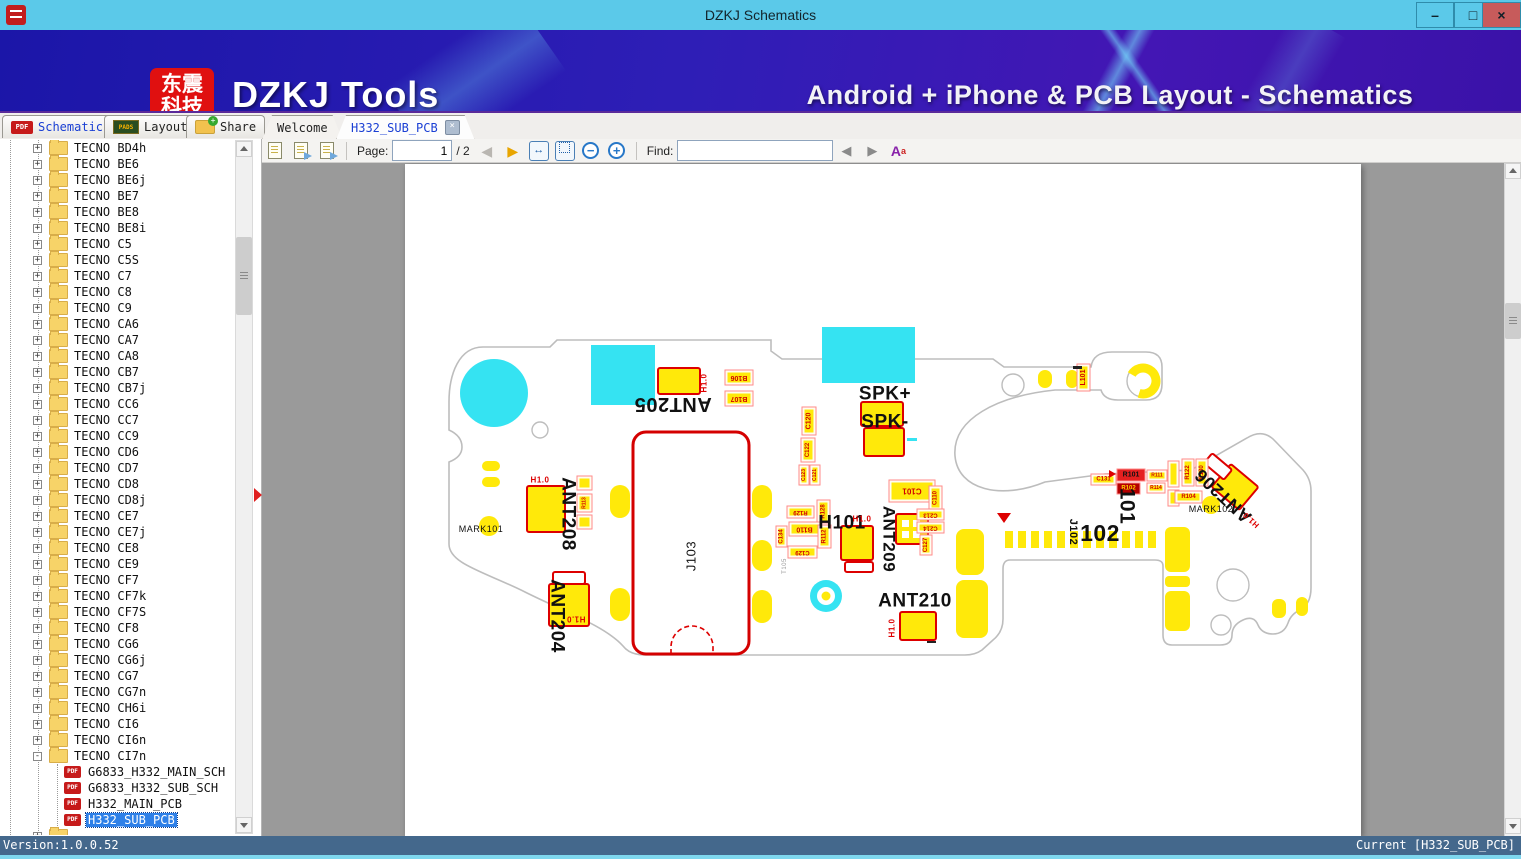  I want to click on viewer-scrollbar, so click(1512, 499).